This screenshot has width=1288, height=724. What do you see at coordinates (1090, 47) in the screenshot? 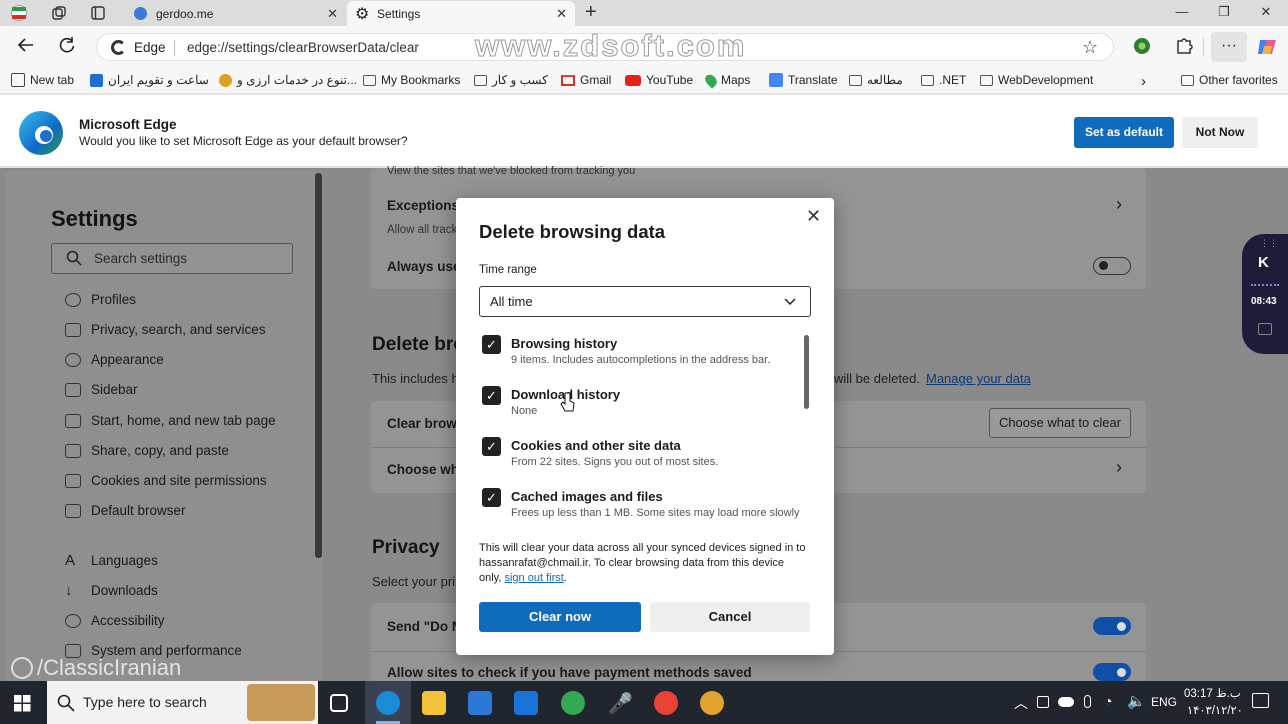
I see `star-favorite-icon: ☆` at bounding box center [1090, 47].